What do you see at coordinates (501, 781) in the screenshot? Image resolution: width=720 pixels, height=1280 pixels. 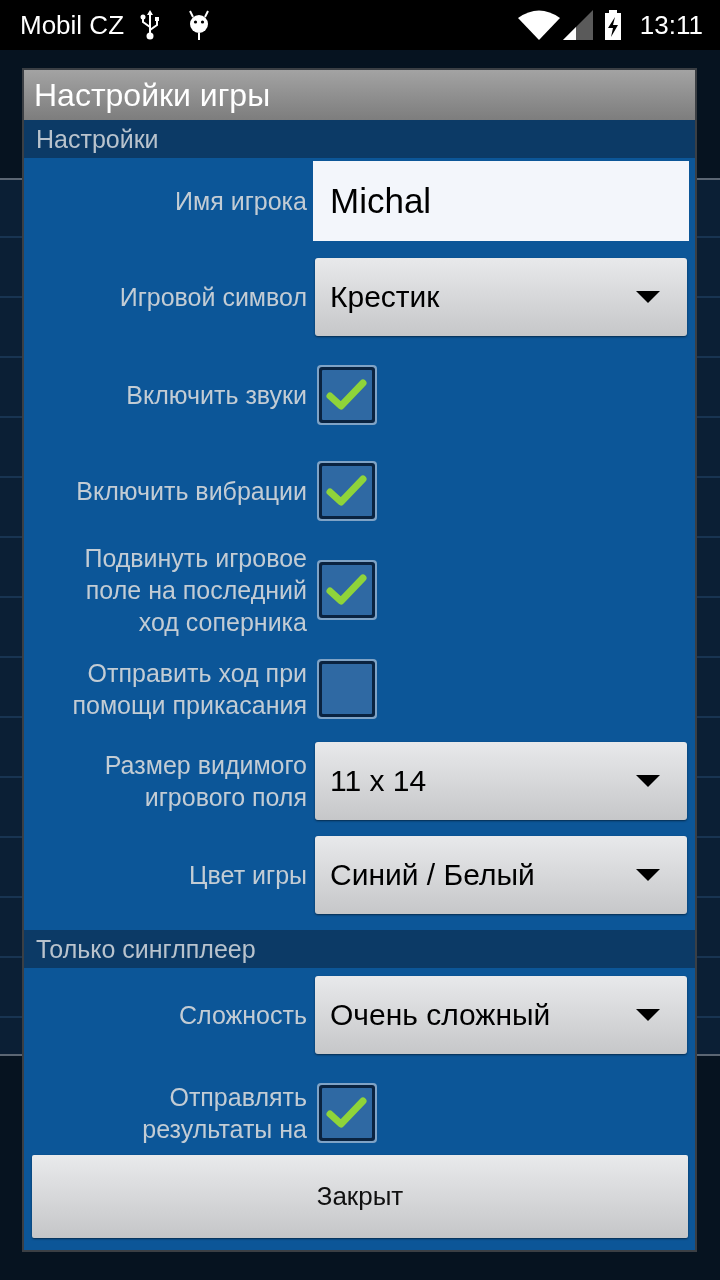 I see `dropdown: 11 x 14` at bounding box center [501, 781].